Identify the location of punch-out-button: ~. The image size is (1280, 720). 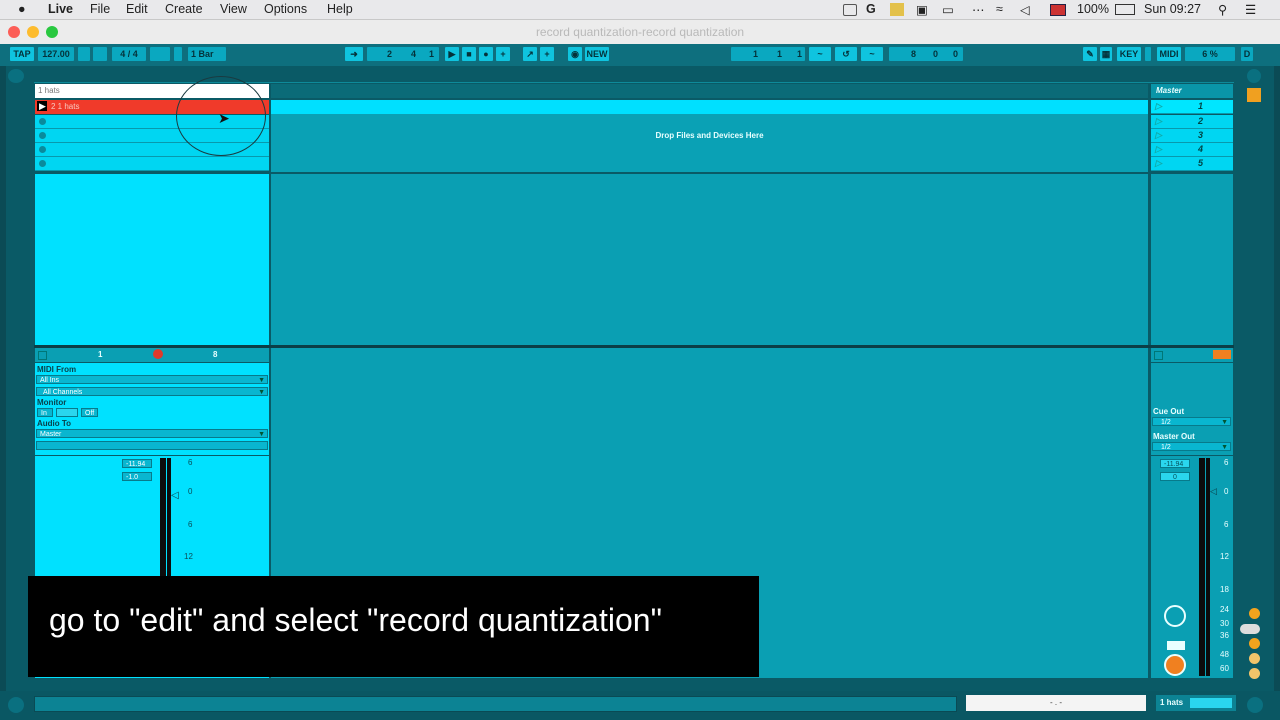
(872, 54).